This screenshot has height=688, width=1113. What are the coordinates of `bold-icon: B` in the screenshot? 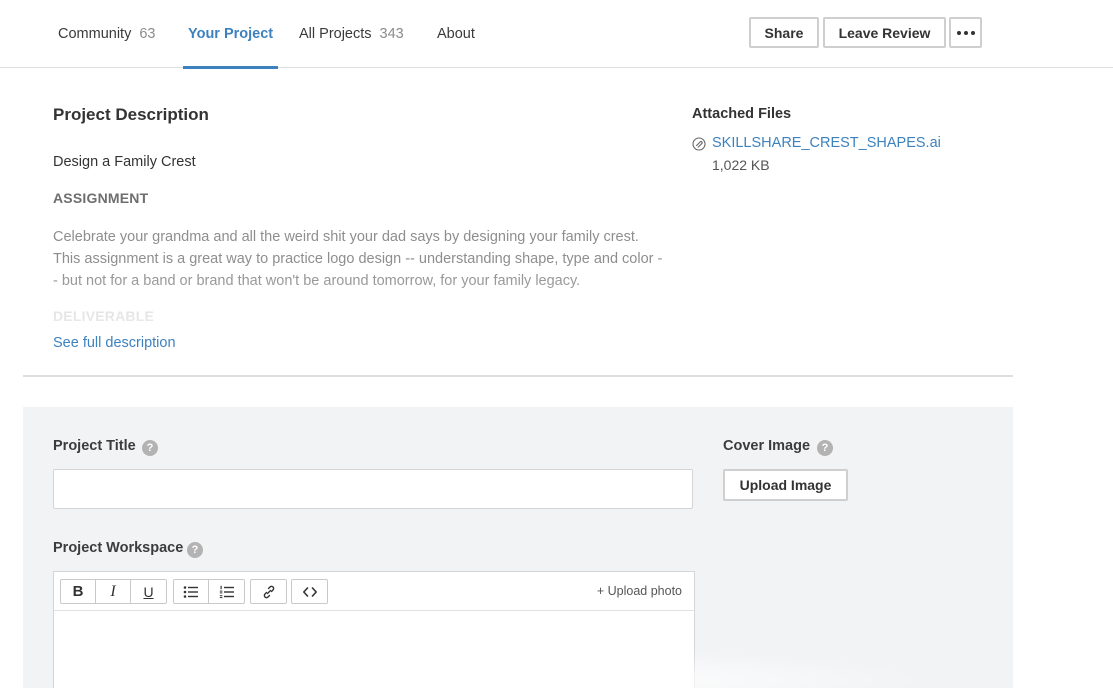 It's located at (78, 591).